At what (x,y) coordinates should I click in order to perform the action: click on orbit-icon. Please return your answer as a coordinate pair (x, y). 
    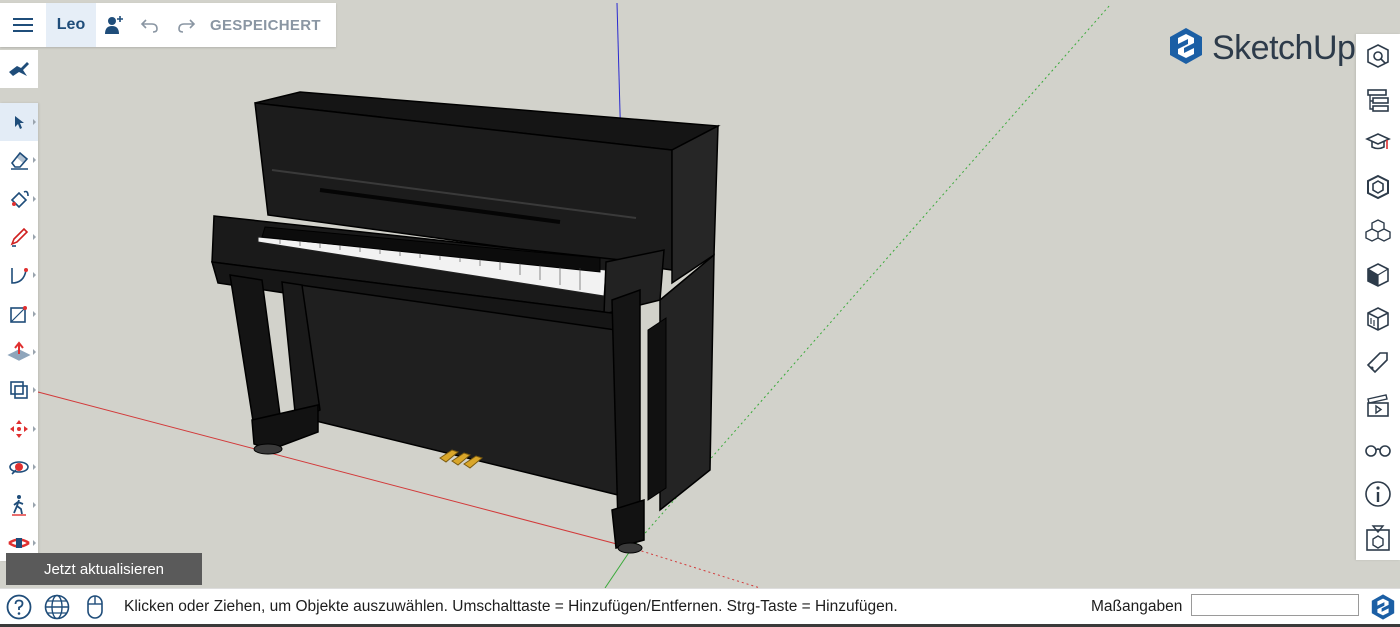
    Looking at the image, I should click on (19, 467).